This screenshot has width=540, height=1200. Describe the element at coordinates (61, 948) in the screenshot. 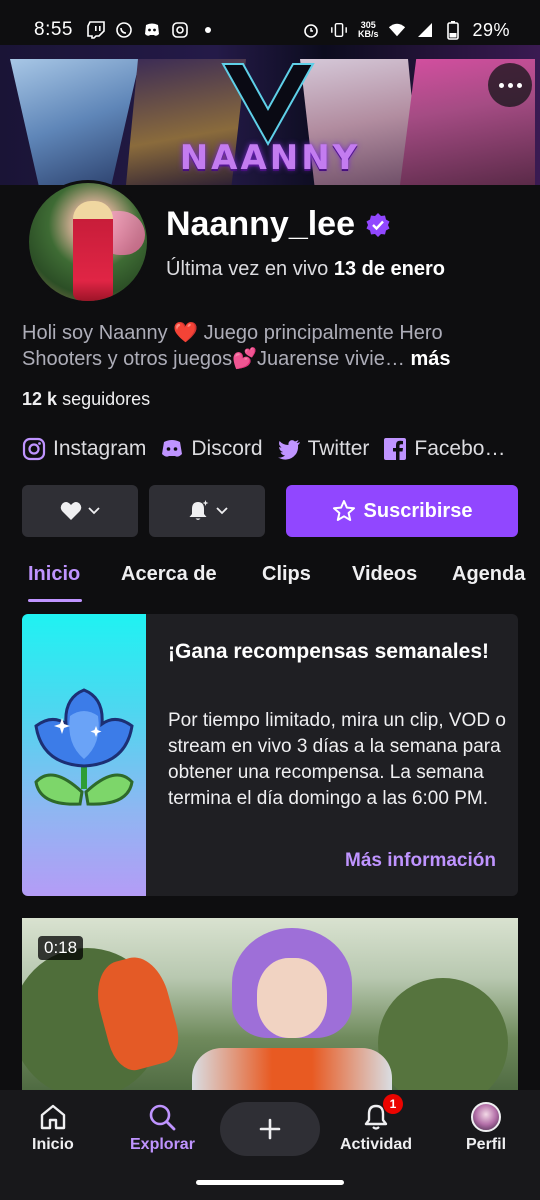

I see `clip-duration: 0:18` at that location.